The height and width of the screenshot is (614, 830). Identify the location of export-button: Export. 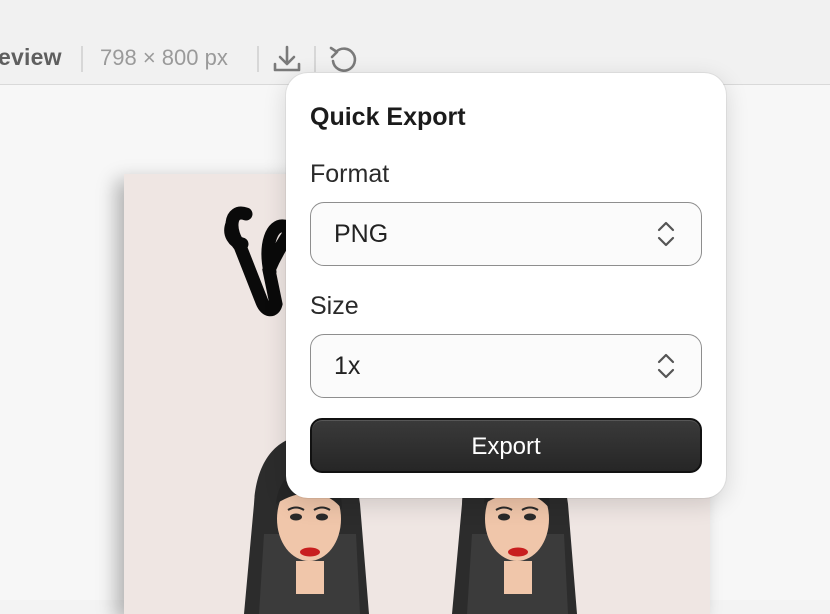
(506, 445).